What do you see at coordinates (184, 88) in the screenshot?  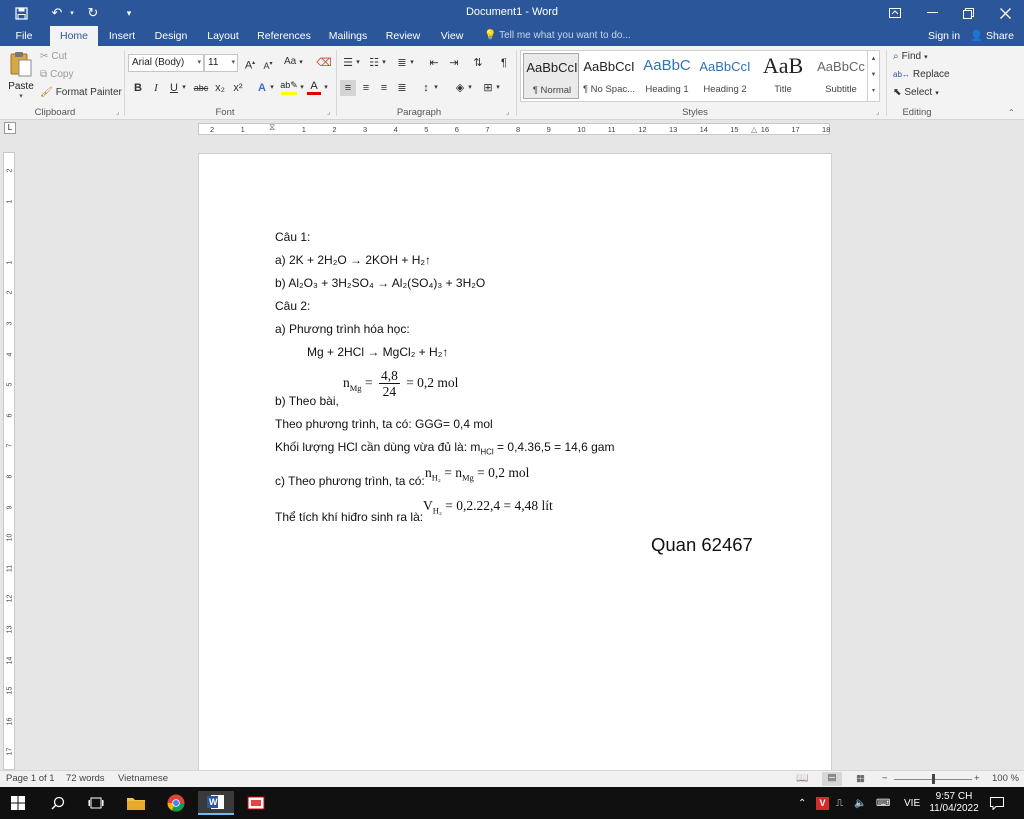 I see `underline-dropdown-icon: ▾` at bounding box center [184, 88].